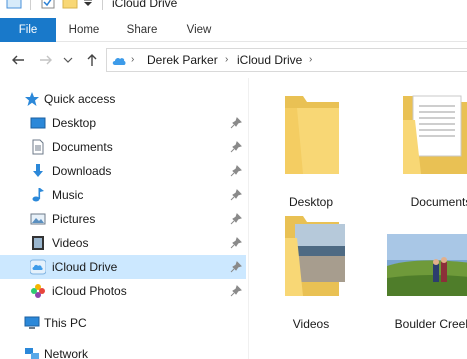 The image size is (467, 359). What do you see at coordinates (145, 5) in the screenshot?
I see `window-title: iCloud Drive` at bounding box center [145, 5].